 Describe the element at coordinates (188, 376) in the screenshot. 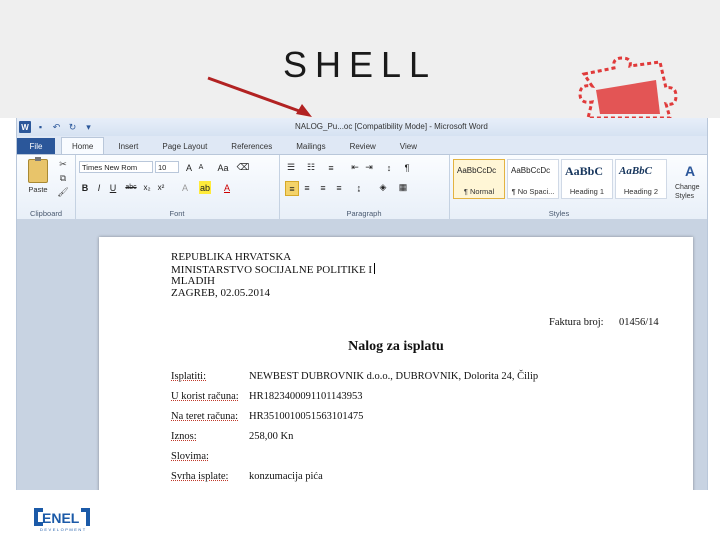

I see `row-label: Isplatiti:` at that location.